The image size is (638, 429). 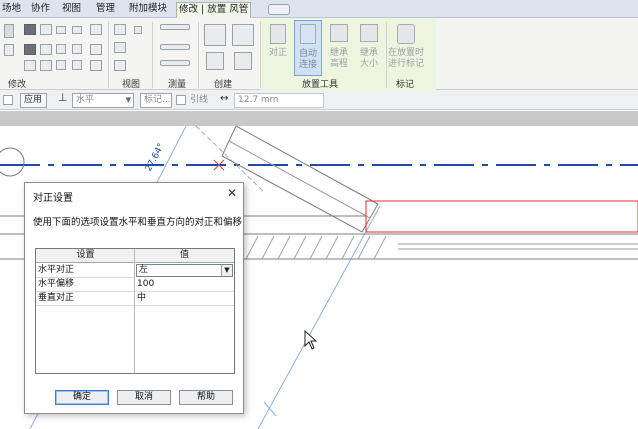 I want to click on measure-icon, so click(x=175, y=27).